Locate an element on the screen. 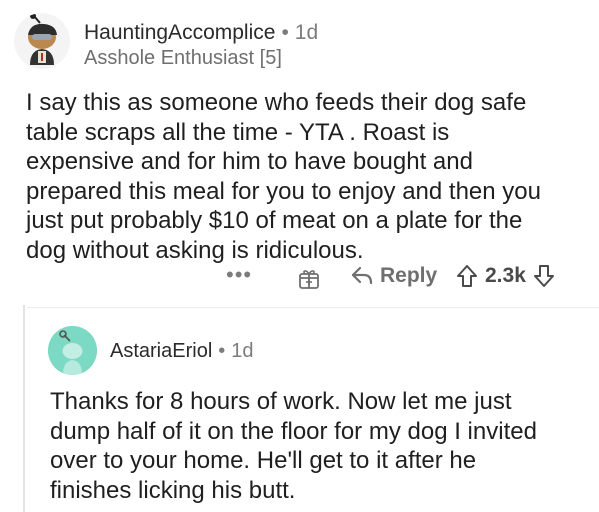  reply-user-avatar is located at coordinates (72, 350).